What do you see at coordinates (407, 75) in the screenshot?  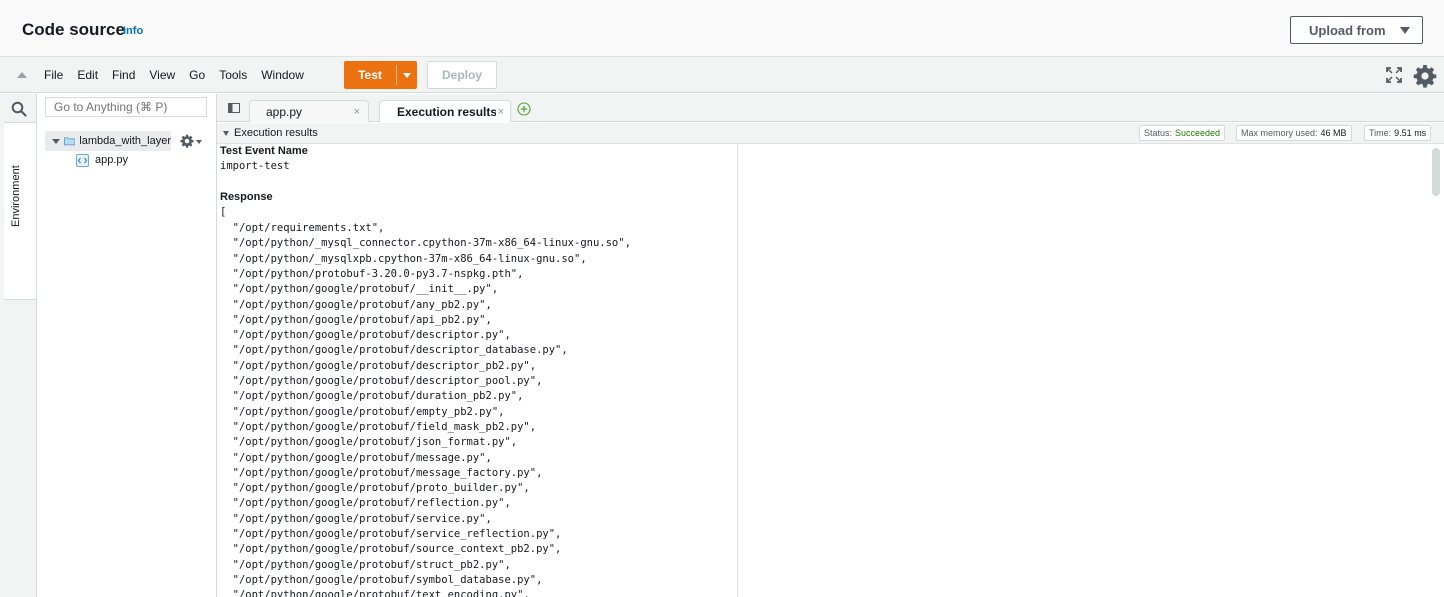 I see `test-dropdown-icon` at bounding box center [407, 75].